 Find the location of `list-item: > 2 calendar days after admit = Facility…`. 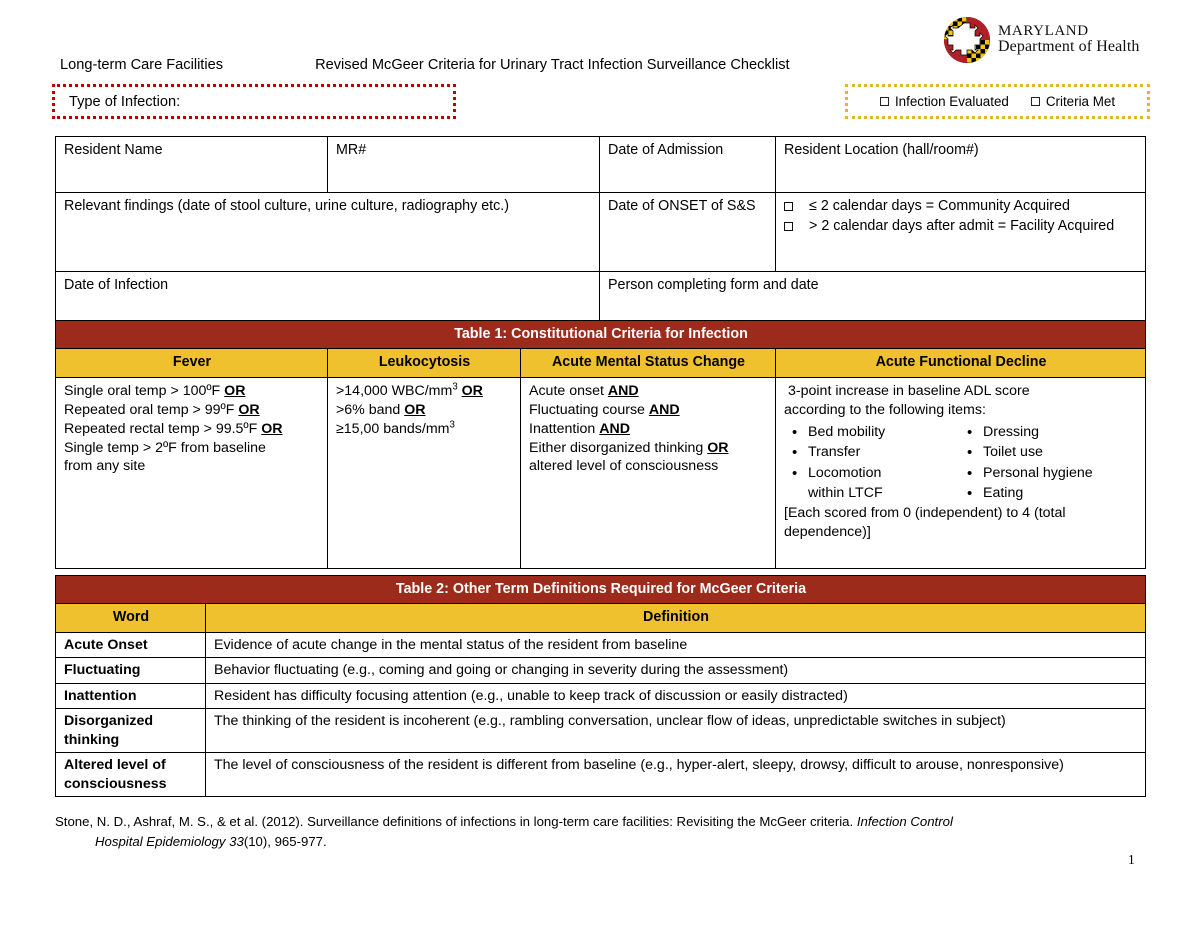

list-item: > 2 calendar days after admit = Facility… is located at coordinates (961, 226).